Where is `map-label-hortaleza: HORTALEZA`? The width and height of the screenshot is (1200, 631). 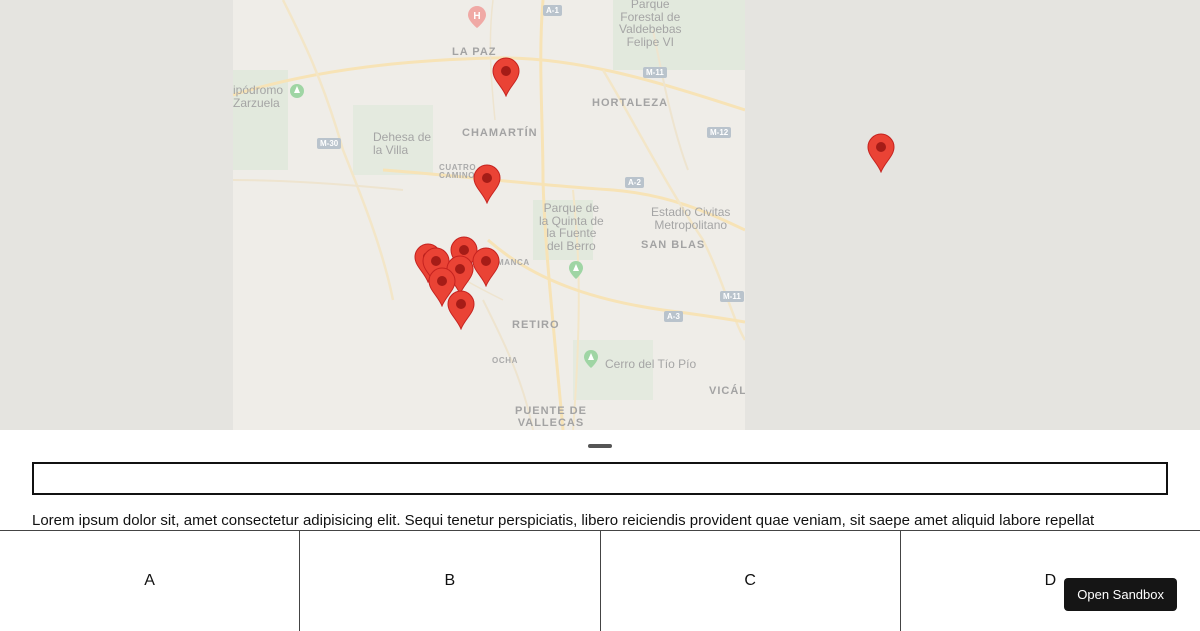
map-label-hortaleza: HORTALEZA is located at coordinates (630, 103).